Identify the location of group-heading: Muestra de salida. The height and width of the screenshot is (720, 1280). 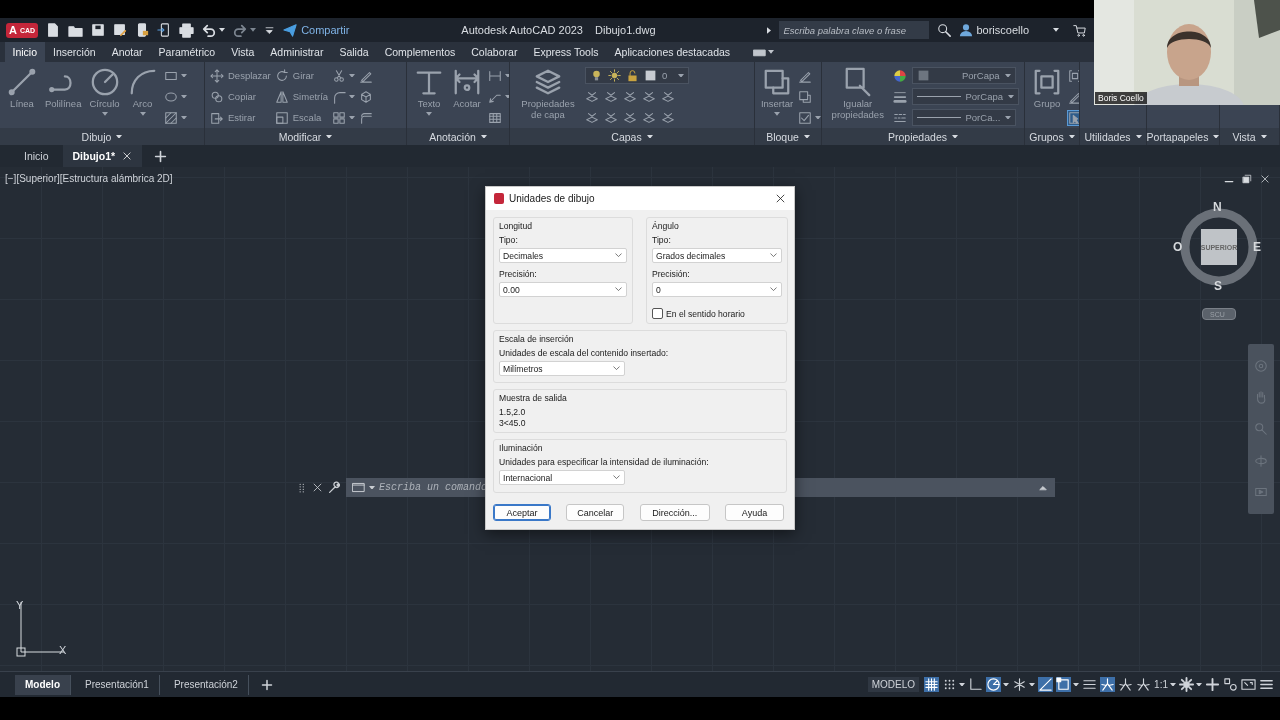
(533, 398).